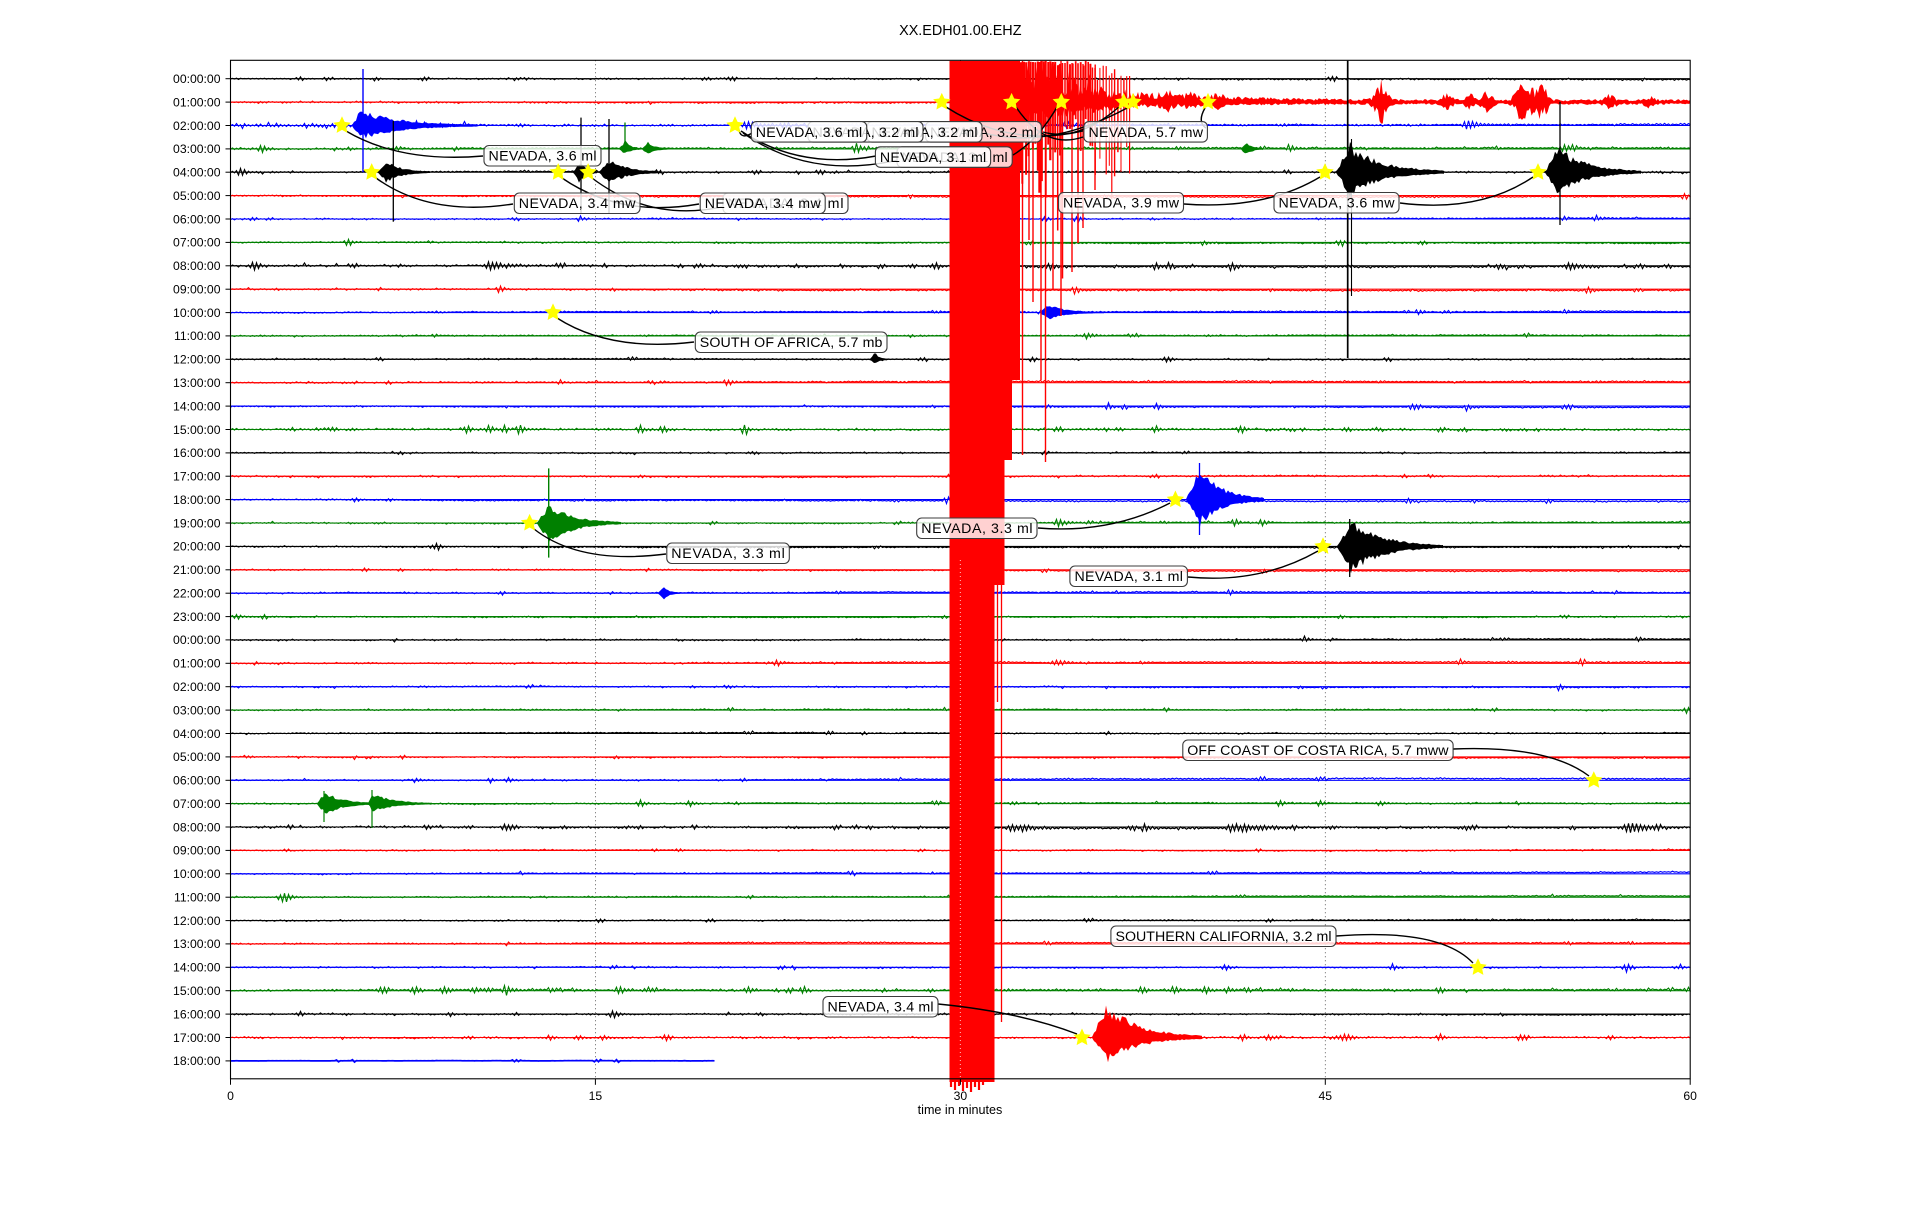  Describe the element at coordinates (881, 1008) in the screenshot. I see `svg-text: NEVADA, 3.4 ml` at that location.